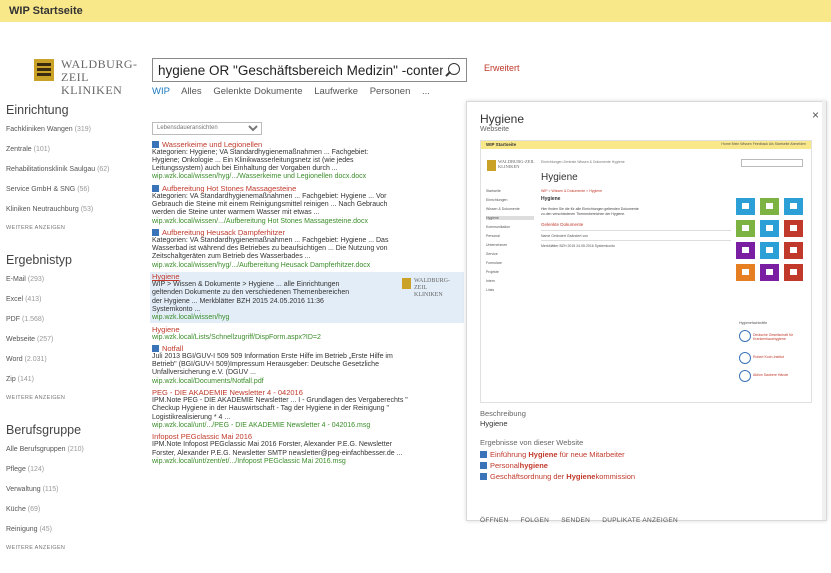  Describe the element at coordinates (44, 70) in the screenshot. I see `crest-icon` at that location.